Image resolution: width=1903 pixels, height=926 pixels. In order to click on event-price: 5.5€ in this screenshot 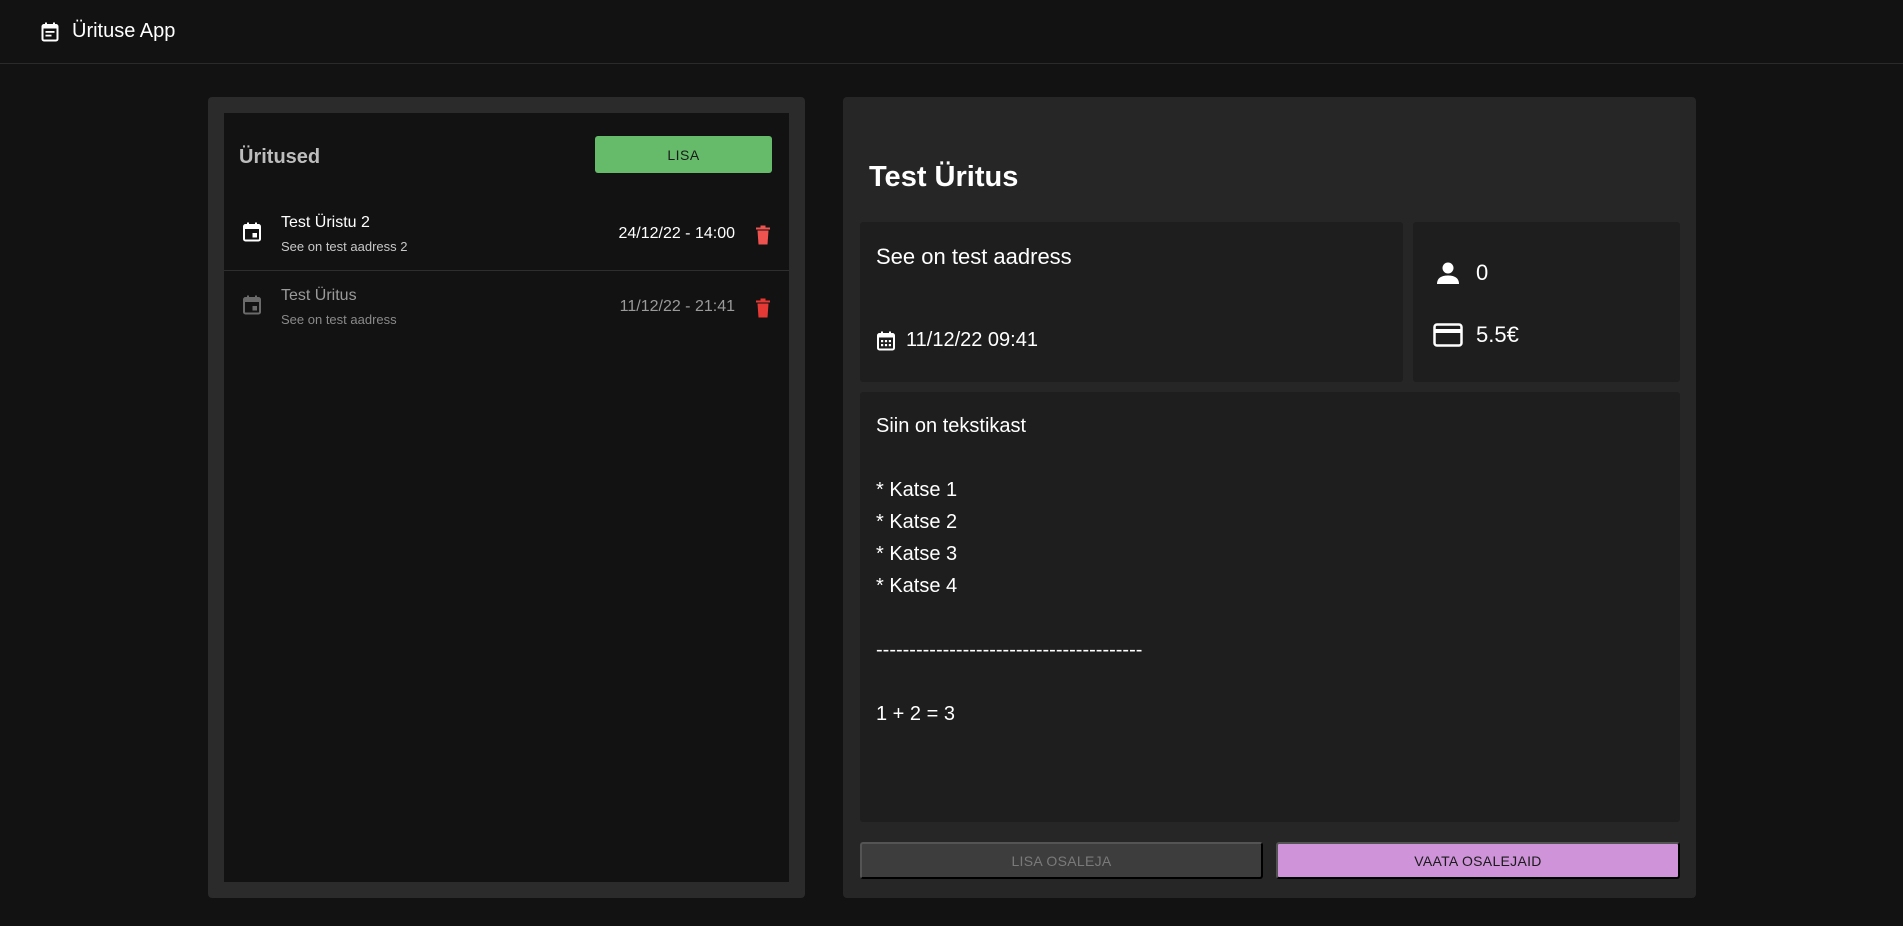, I will do `click(1476, 335)`.